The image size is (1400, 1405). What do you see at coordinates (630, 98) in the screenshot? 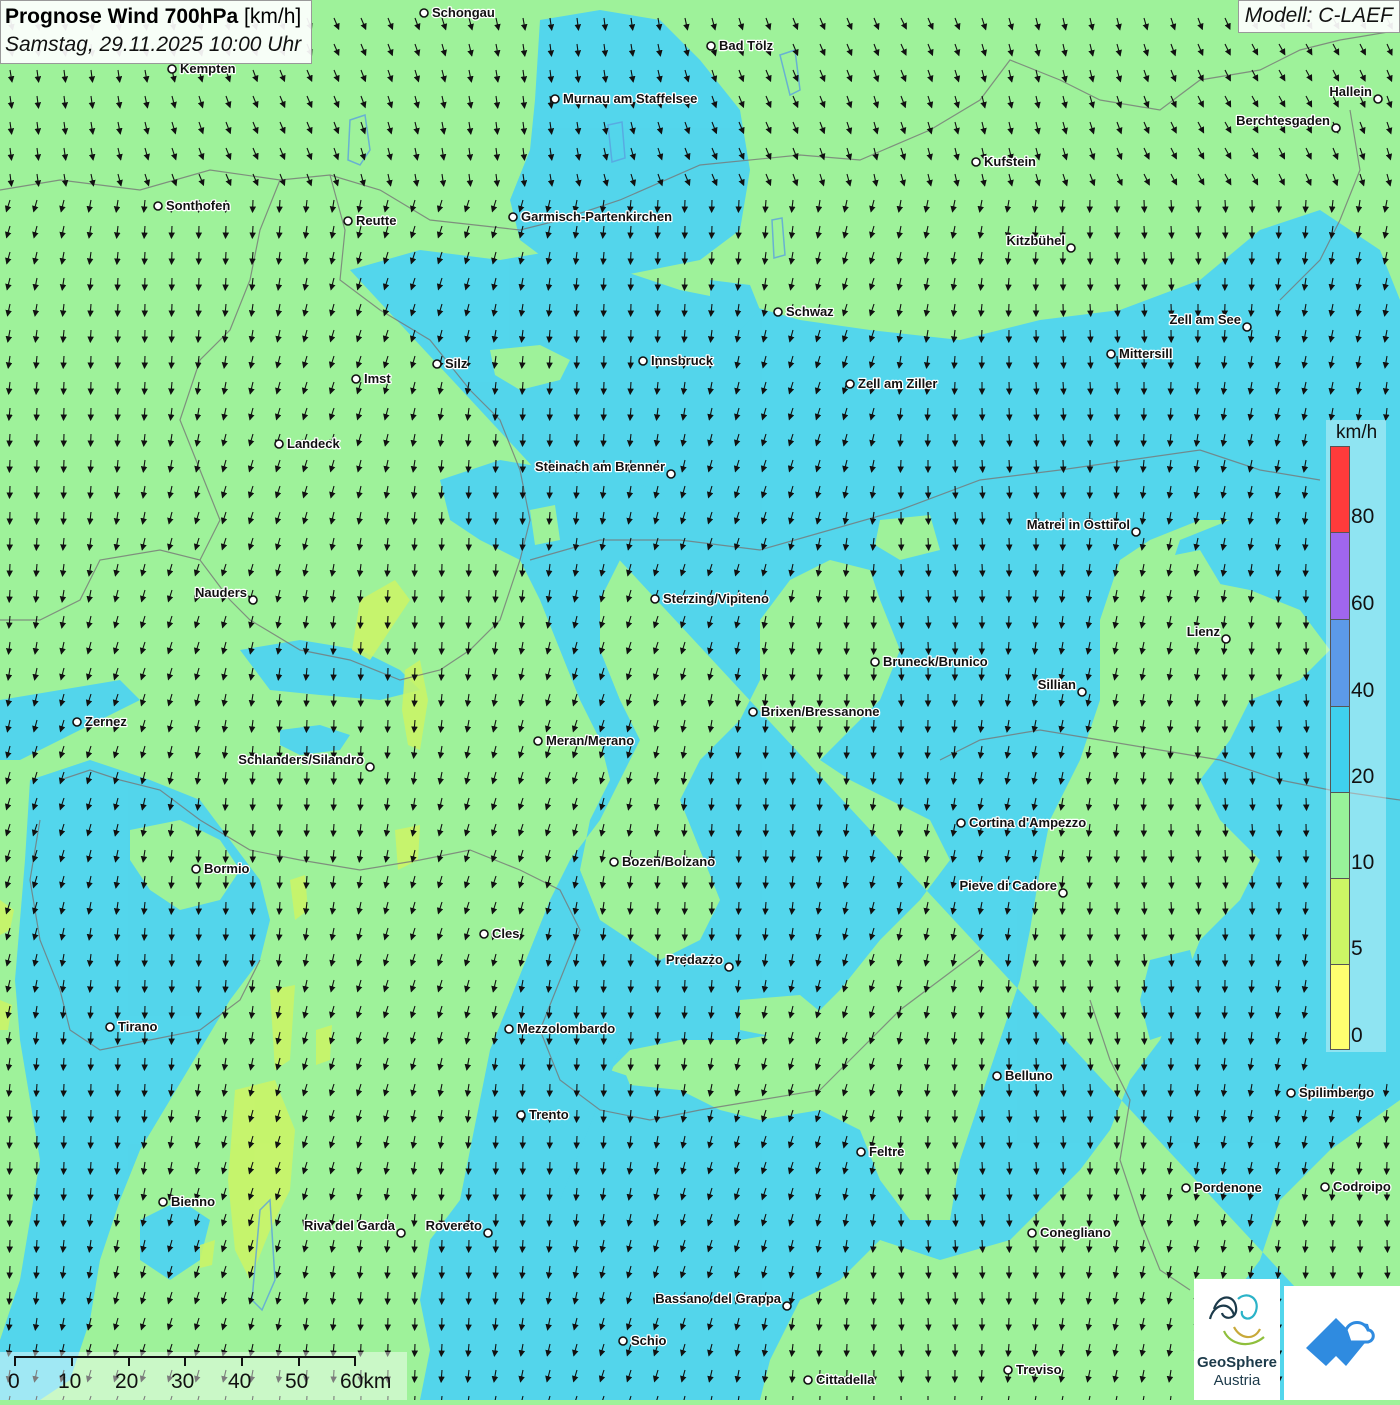
I see `city-label: Murnau am Staffelsee` at bounding box center [630, 98].